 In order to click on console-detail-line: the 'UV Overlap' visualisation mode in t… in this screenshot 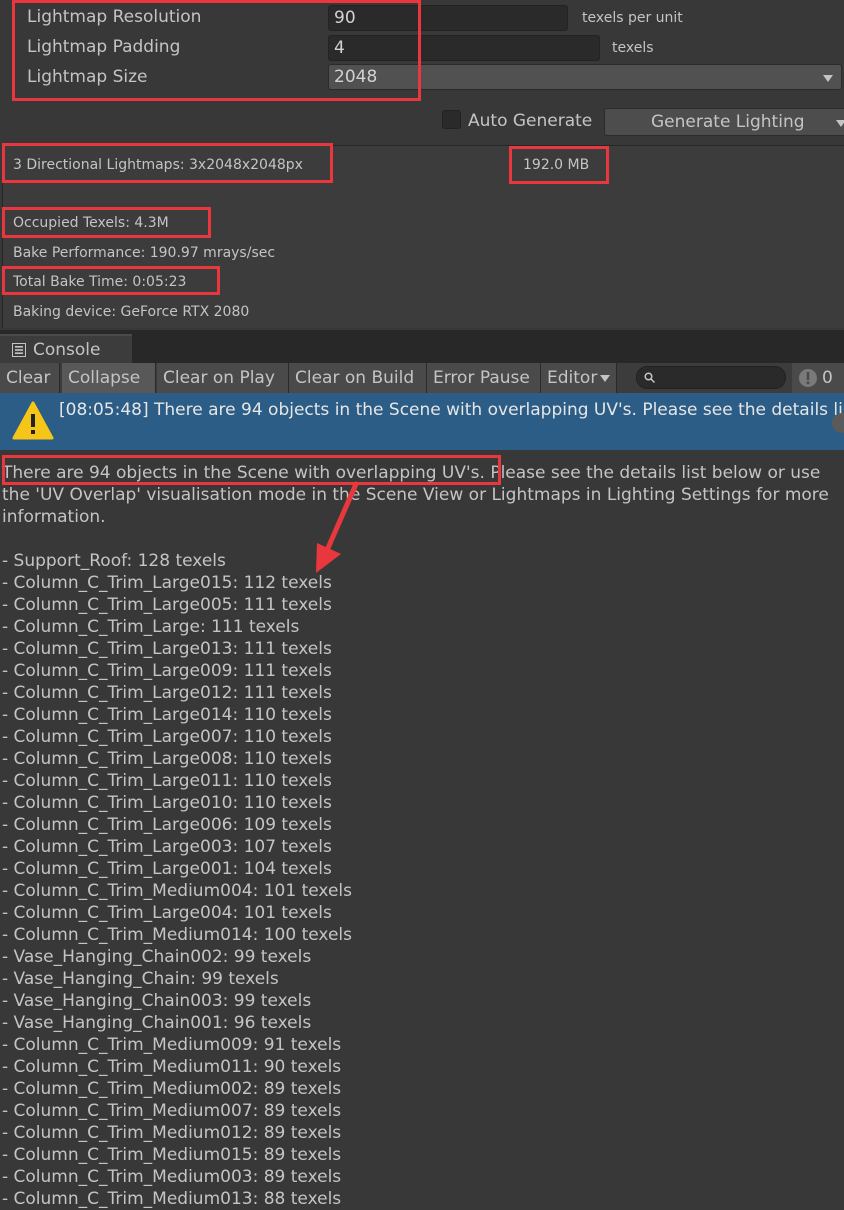, I will do `click(415, 495)`.